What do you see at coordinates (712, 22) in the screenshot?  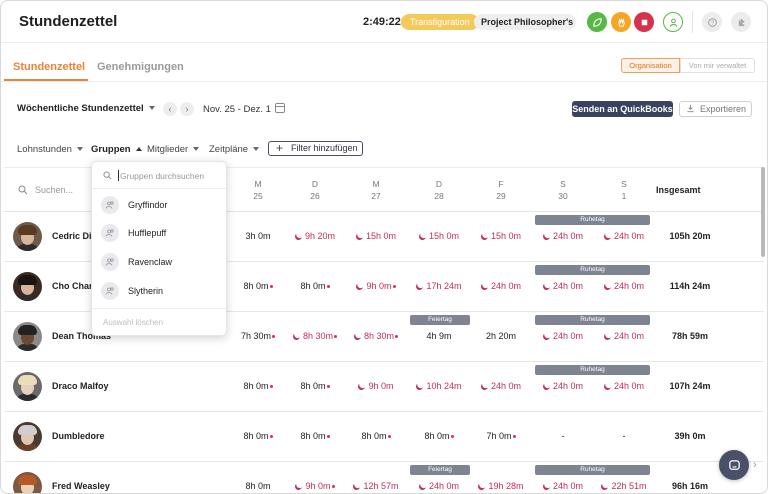 I see `help-icon: ?` at bounding box center [712, 22].